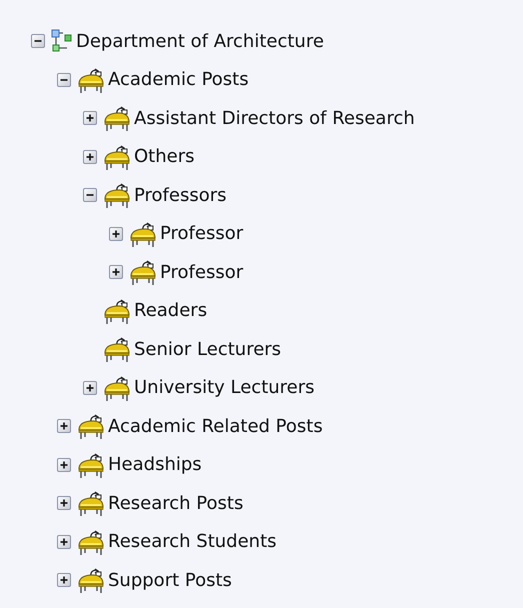 This screenshot has width=523, height=608. Describe the element at coordinates (62, 41) in the screenshot. I see `hierarchy-icon` at that location.